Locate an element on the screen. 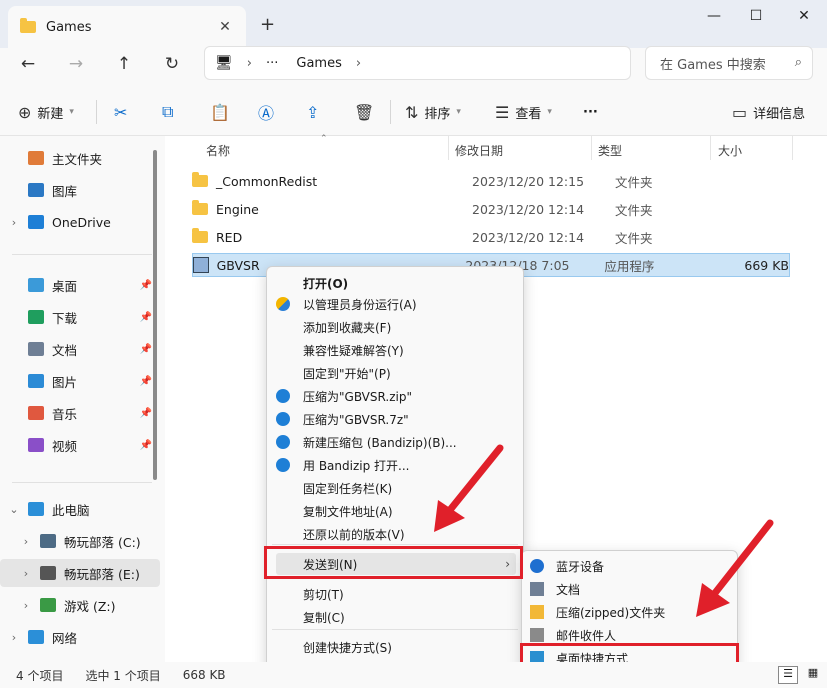 The image size is (827, 688). close-window-button: ✕ is located at coordinates (804, 17).